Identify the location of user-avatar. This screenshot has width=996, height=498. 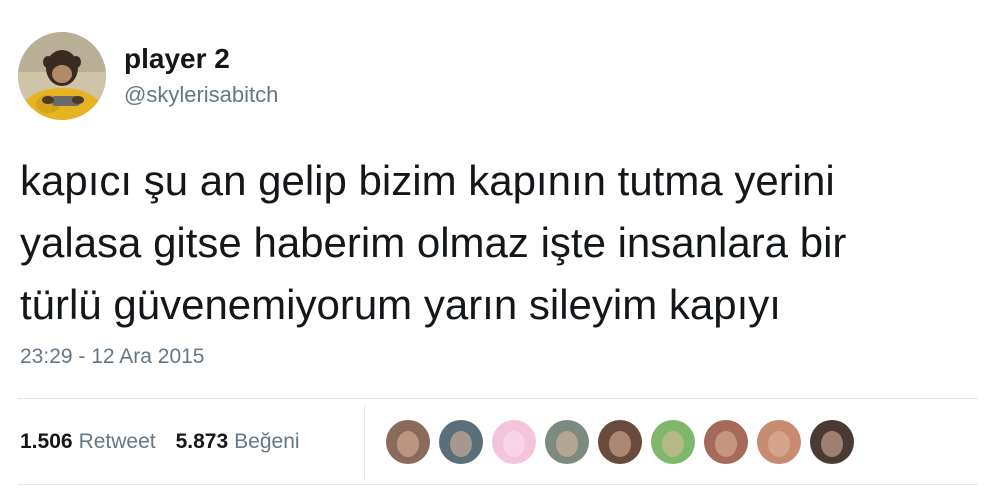
(62, 76).